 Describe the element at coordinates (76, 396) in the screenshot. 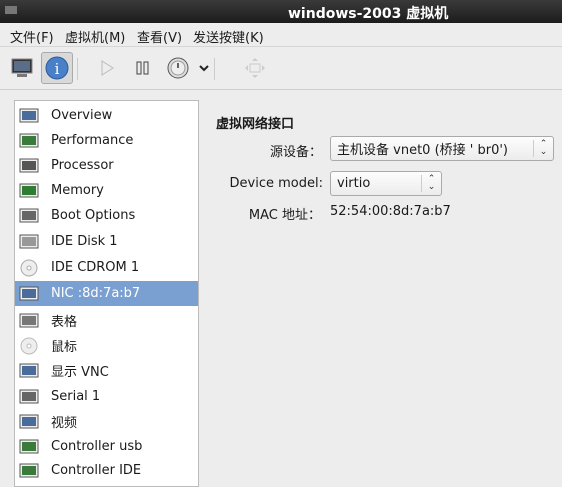

I see `sidebar-item-label: Serial 1` at that location.